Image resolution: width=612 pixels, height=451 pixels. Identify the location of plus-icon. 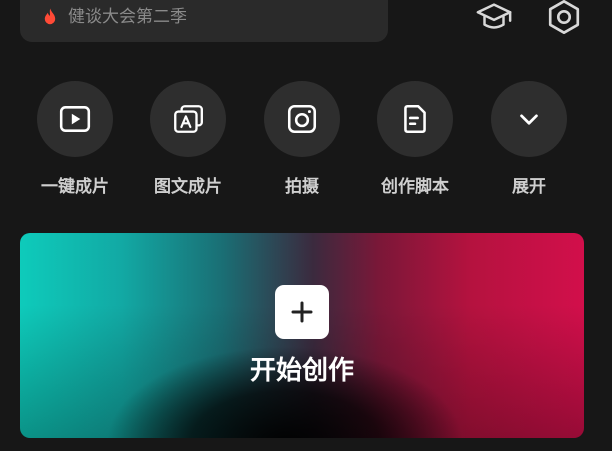
(302, 312).